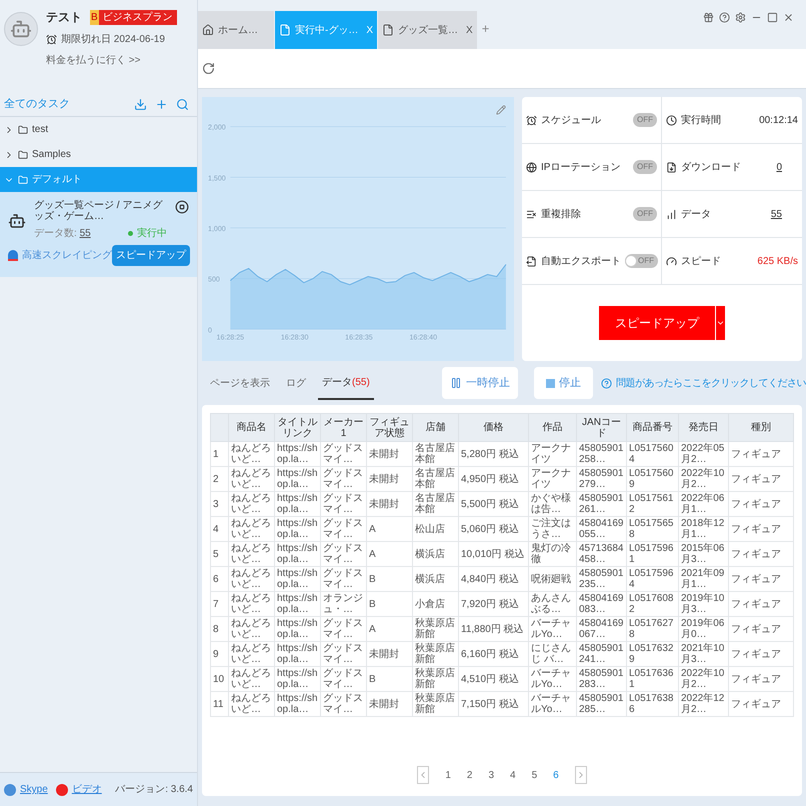 This screenshot has width=806, height=806. I want to click on settings-icon, so click(740, 17).